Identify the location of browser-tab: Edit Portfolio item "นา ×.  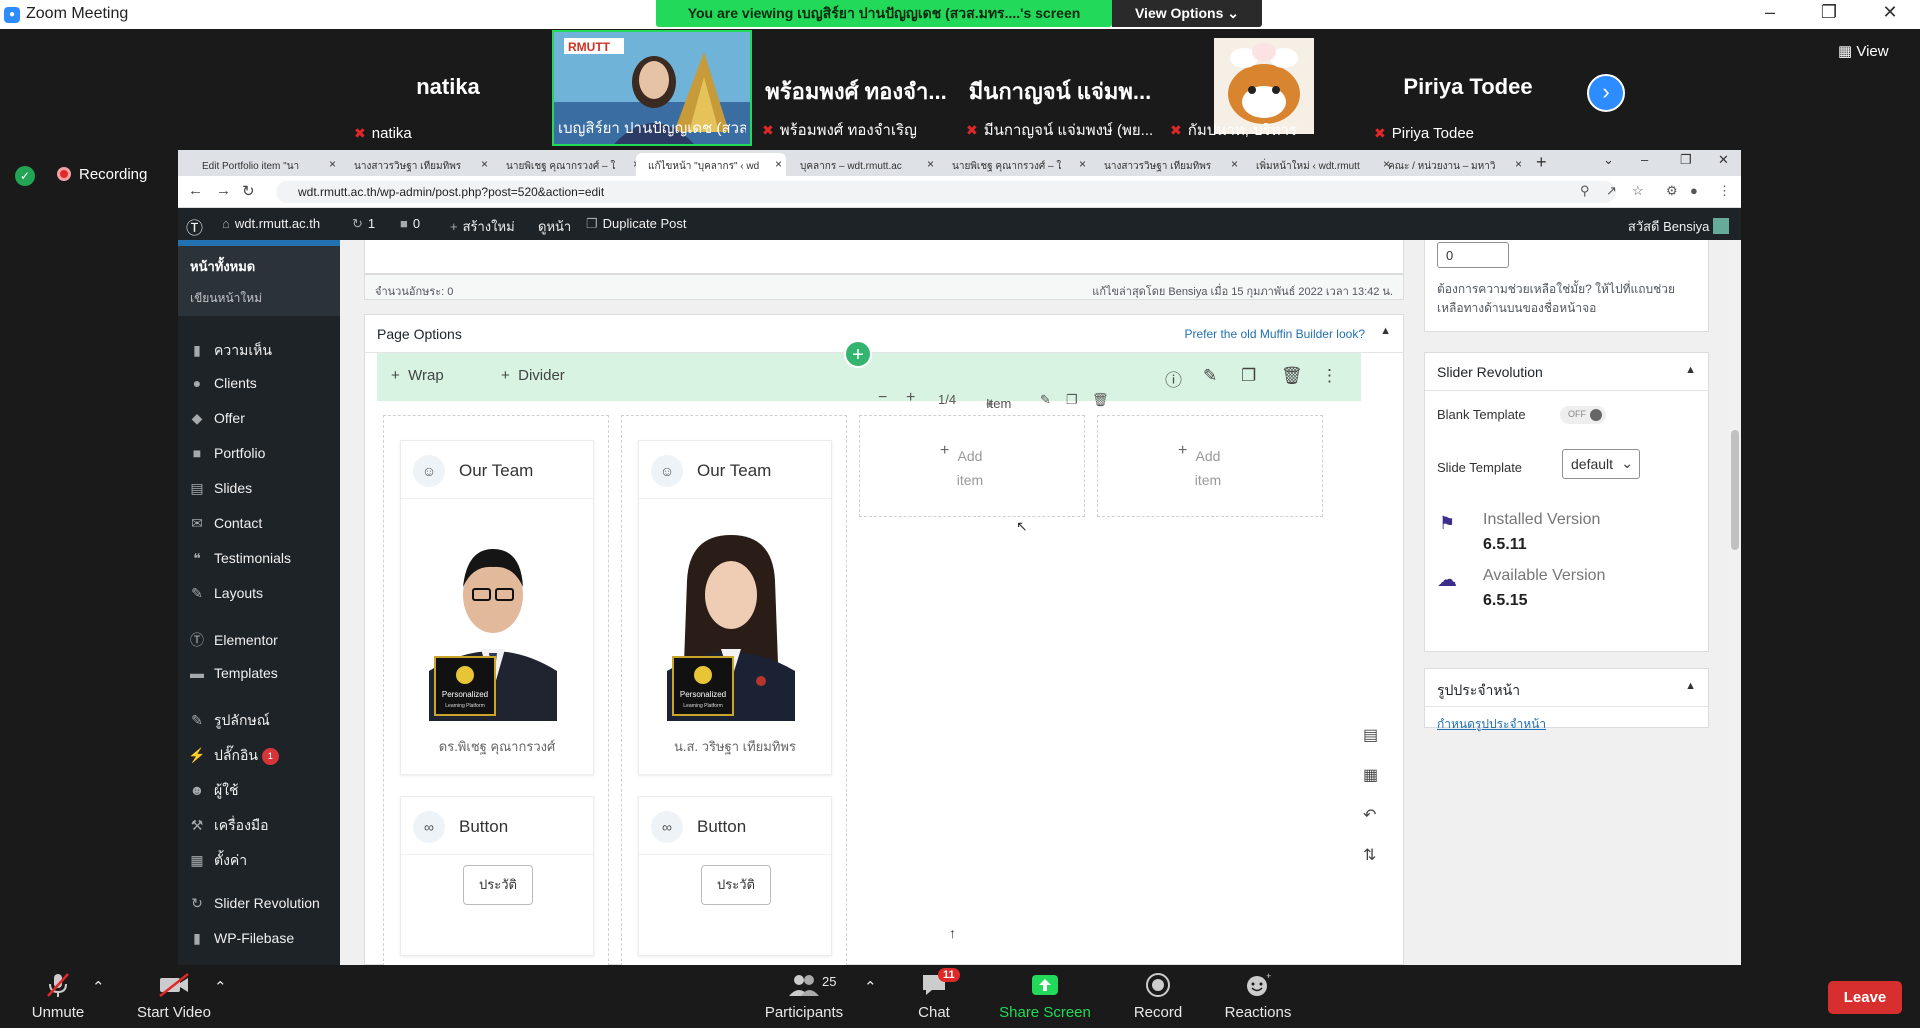
(265, 164).